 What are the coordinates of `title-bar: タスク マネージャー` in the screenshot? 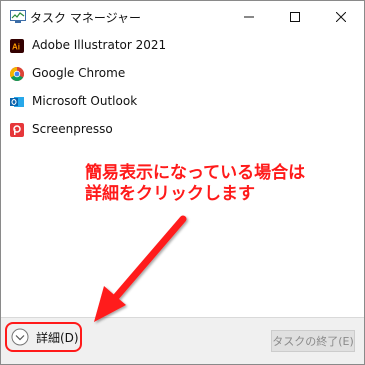 It's located at (182, 17).